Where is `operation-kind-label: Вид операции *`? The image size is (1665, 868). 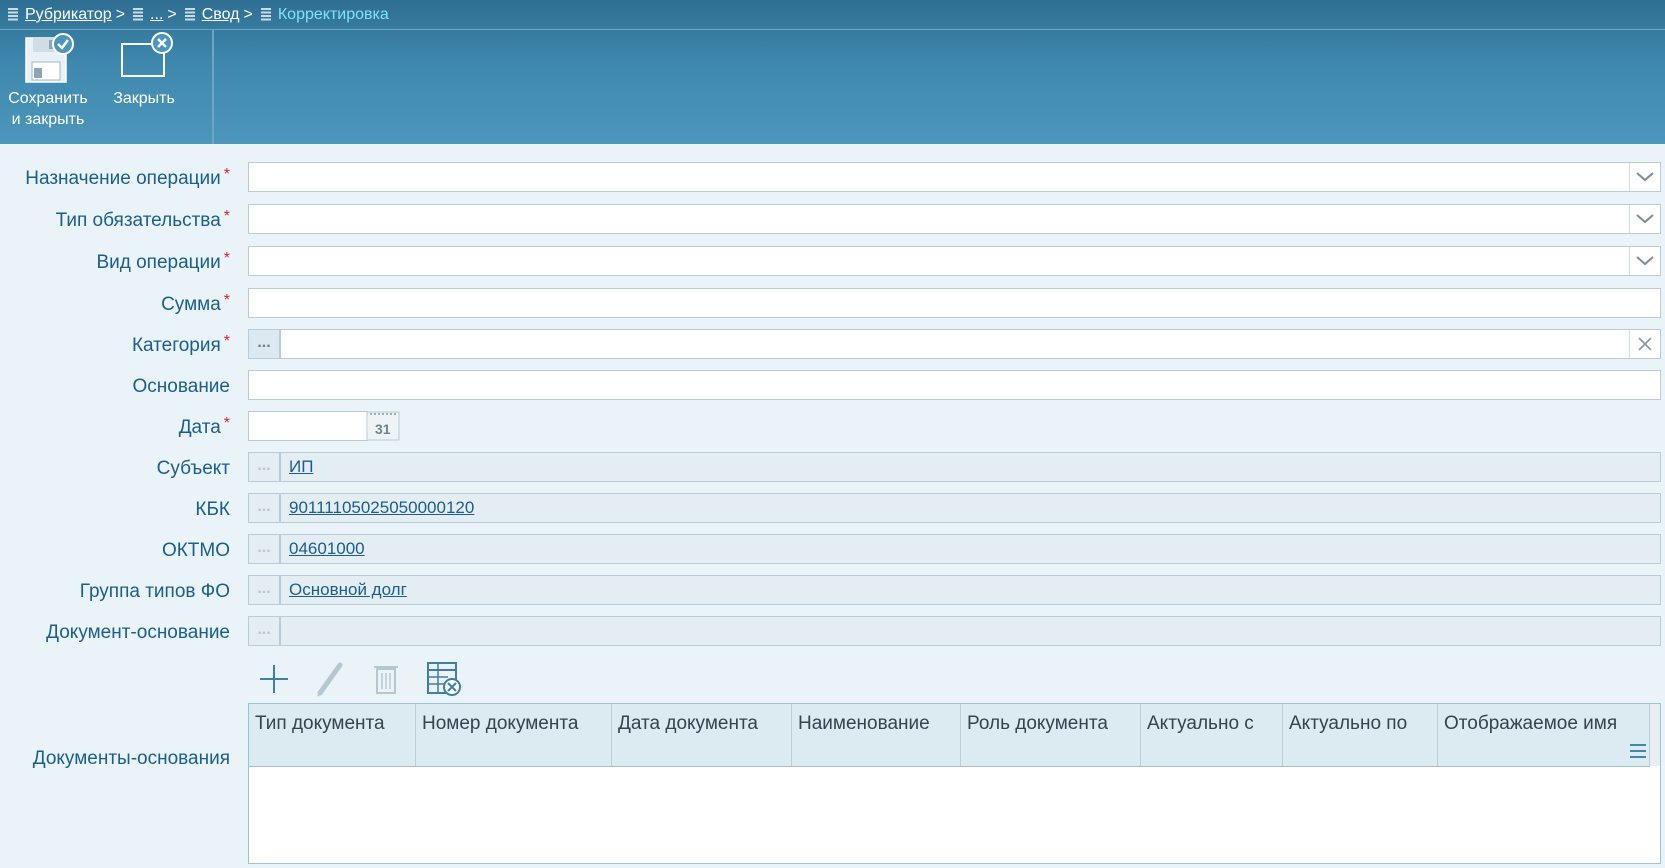
operation-kind-label: Вид операции * is located at coordinates (163, 261).